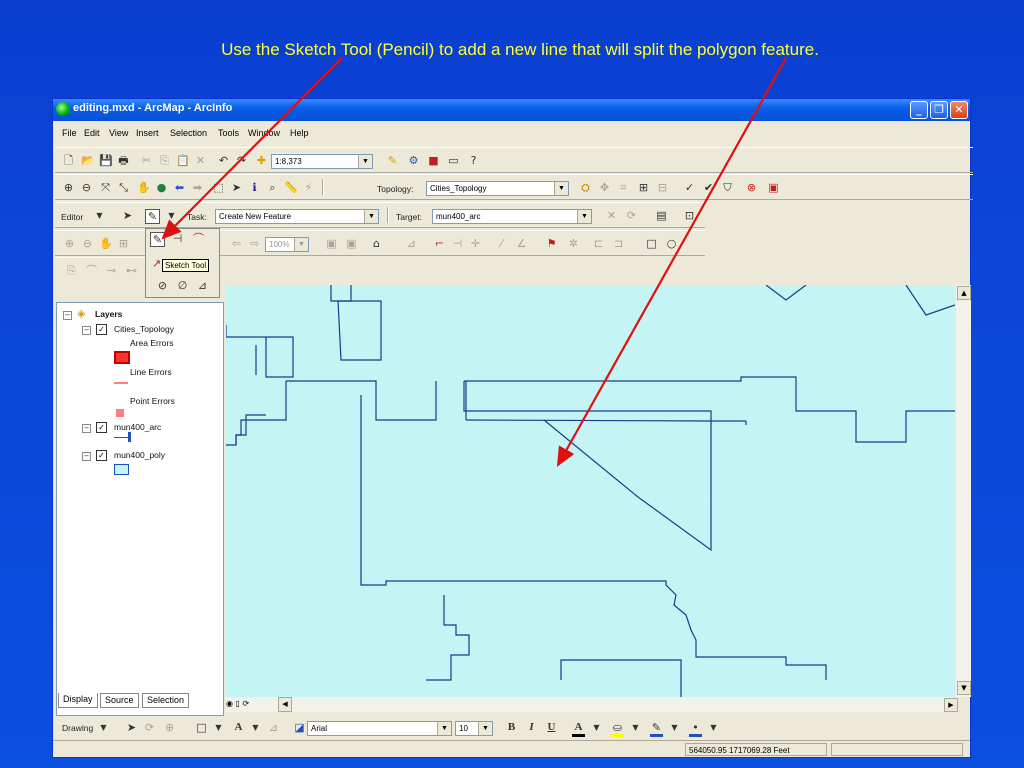 This screenshot has height=768, width=1024. I want to click on arrow-to-polygon, so click(671, 262).